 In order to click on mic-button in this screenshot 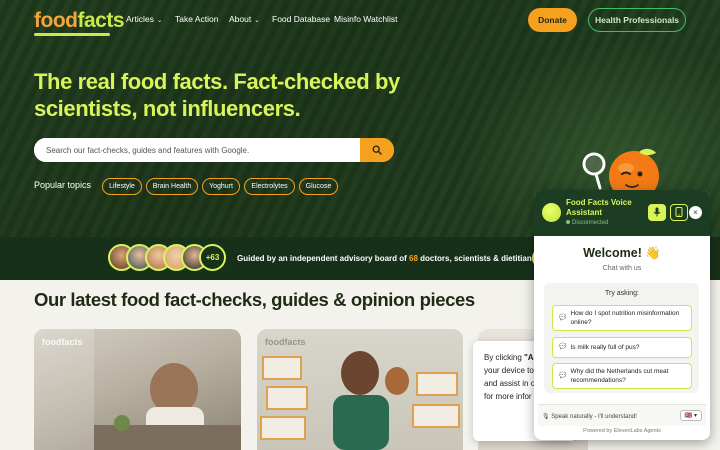, I will do `click(657, 212)`.